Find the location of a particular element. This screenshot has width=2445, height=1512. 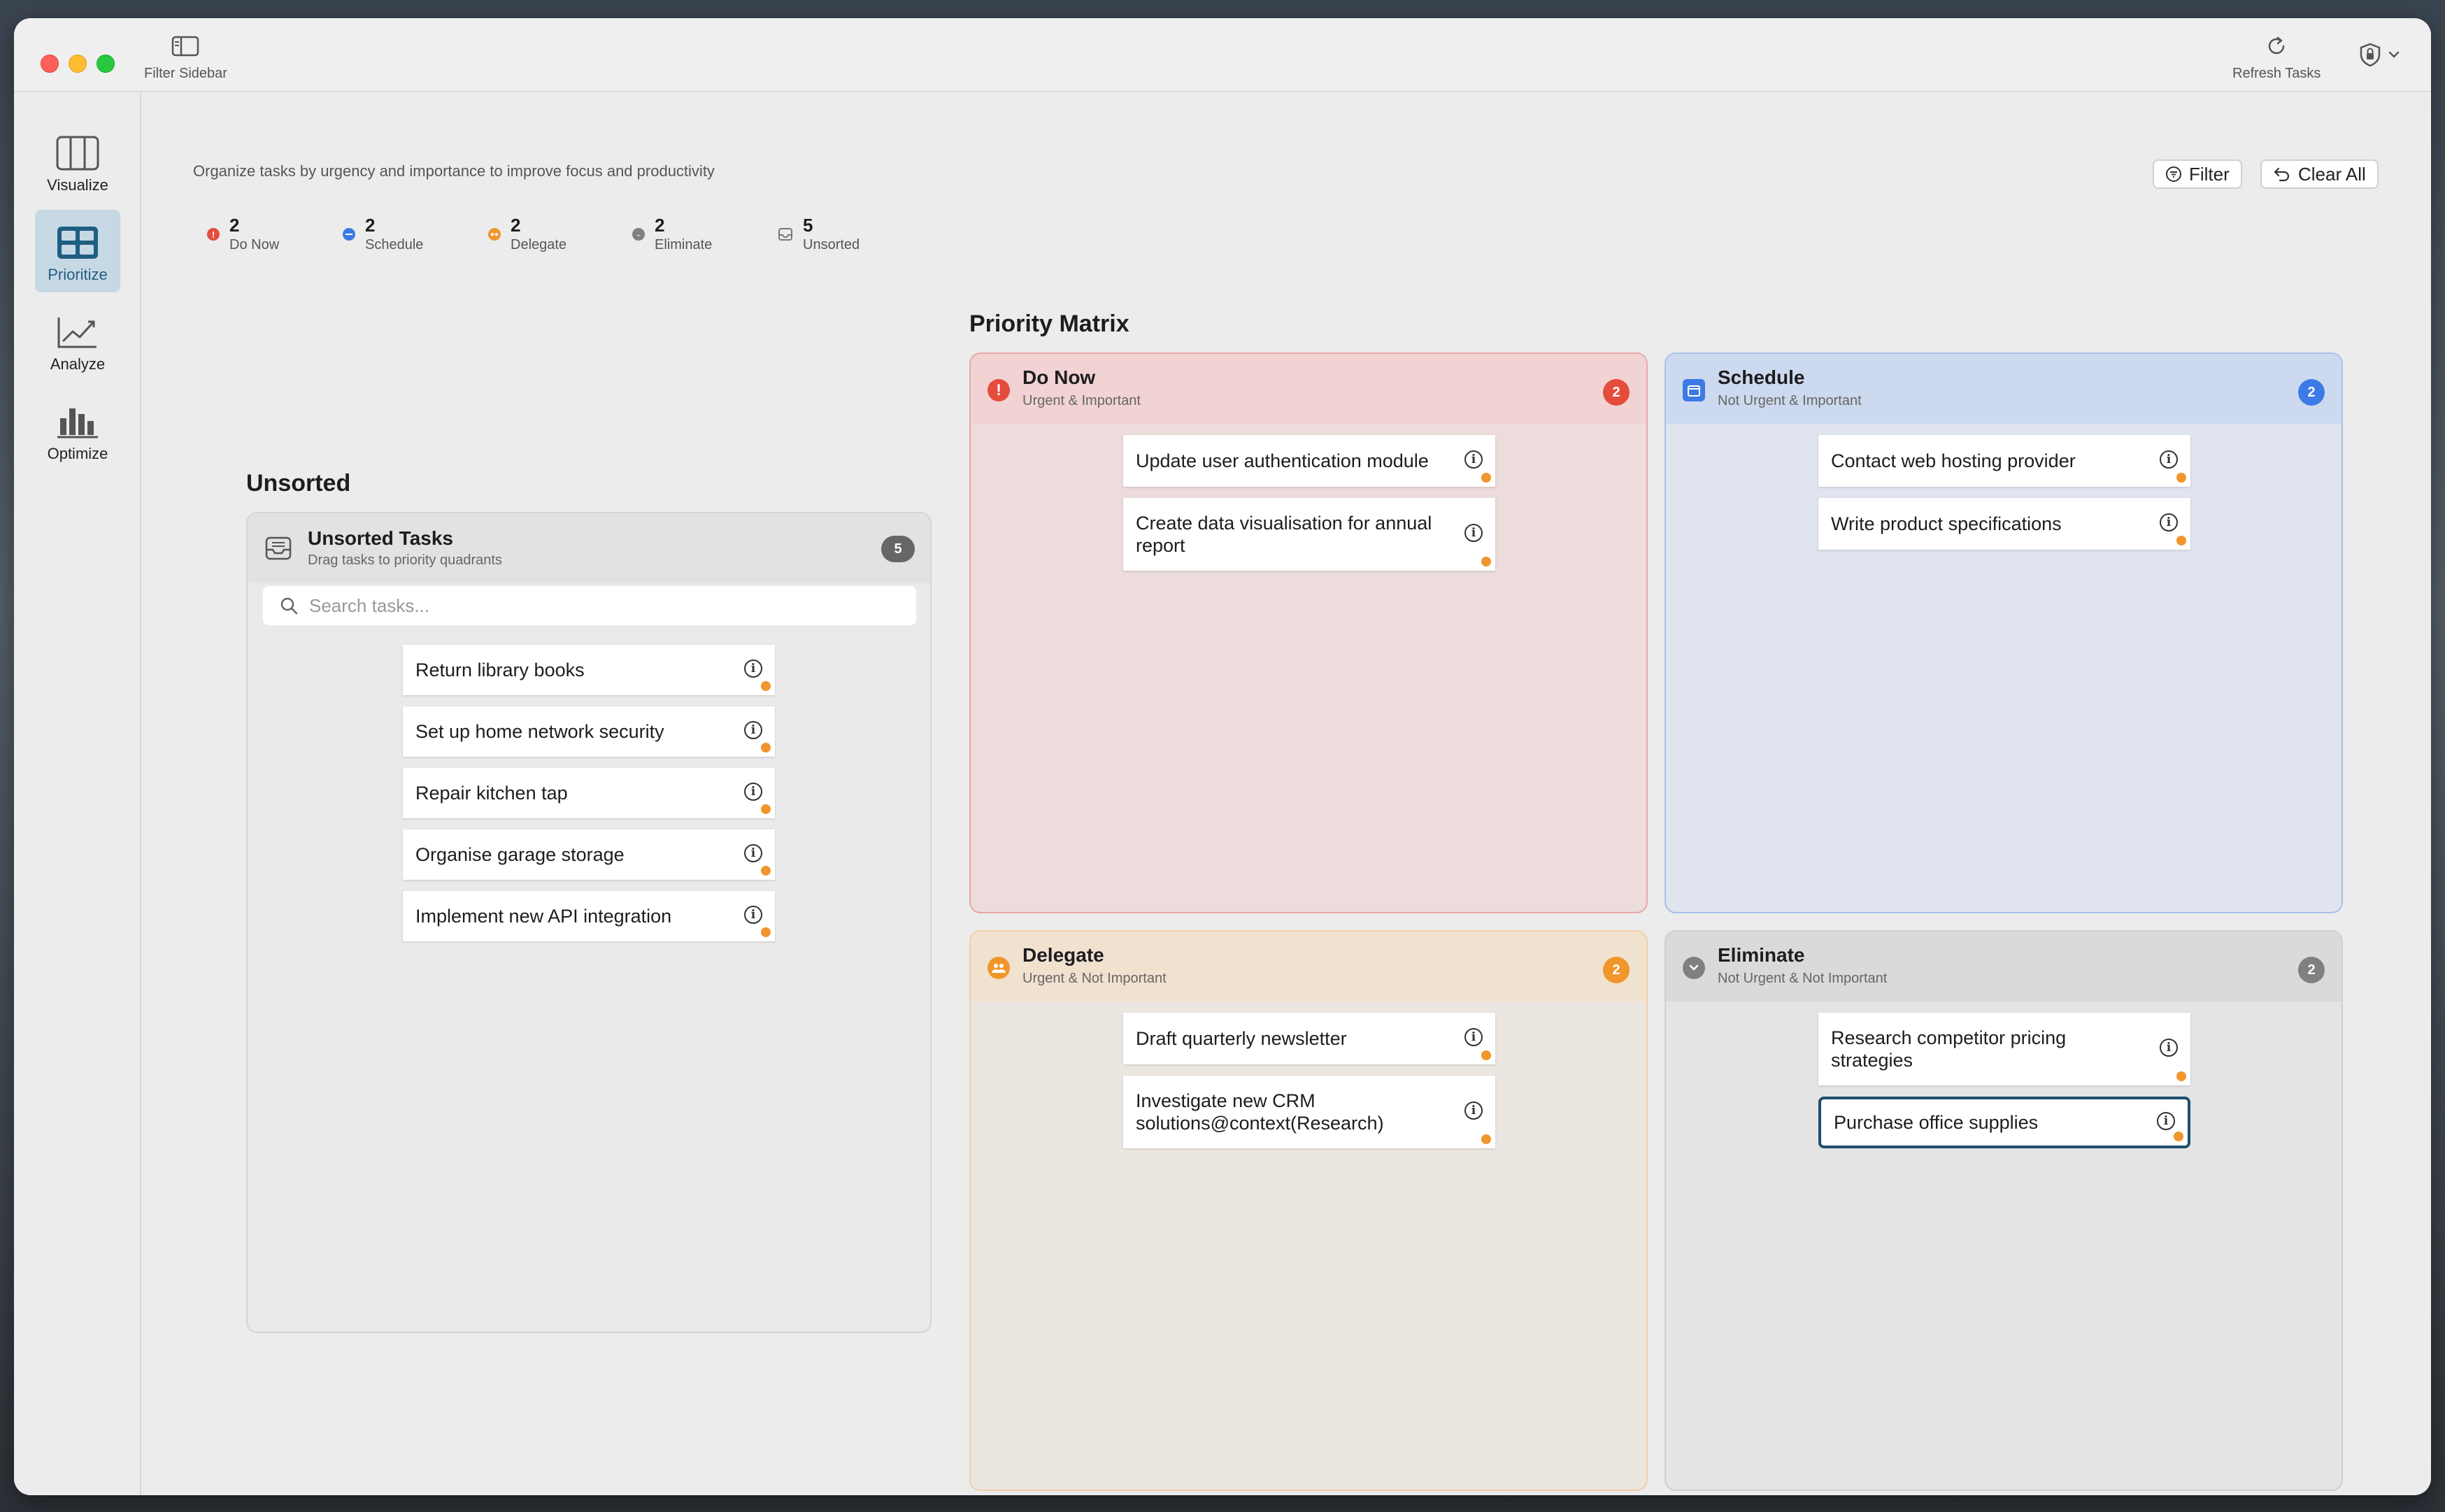

task-title: Purchase office supplies is located at coordinates (1937, 1122).